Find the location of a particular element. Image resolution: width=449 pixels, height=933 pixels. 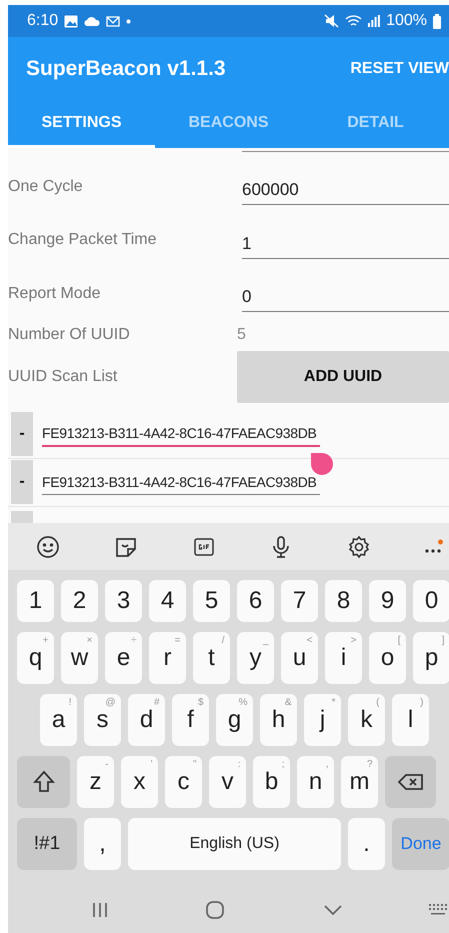

emoji-icon is located at coordinates (48, 546).